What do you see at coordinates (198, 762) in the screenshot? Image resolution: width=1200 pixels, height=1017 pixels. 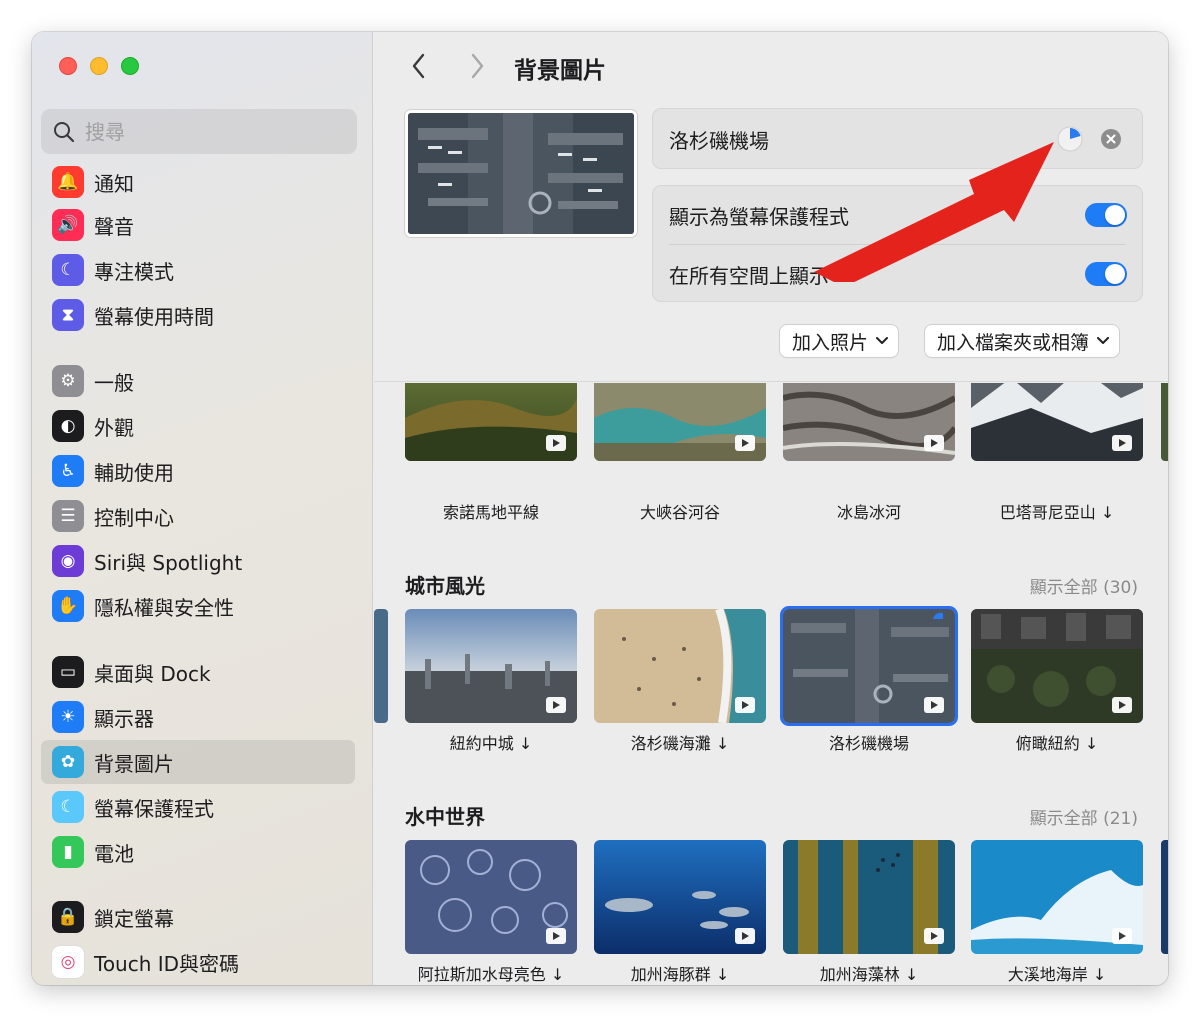 I see `sidebar-item: ✿ 背景圖片` at bounding box center [198, 762].